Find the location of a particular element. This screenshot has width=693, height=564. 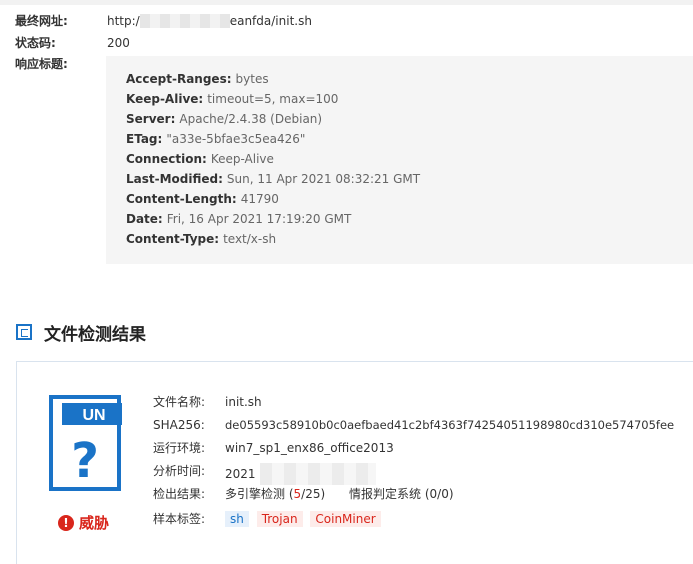

header-key: Content-Length: is located at coordinates (181, 199).